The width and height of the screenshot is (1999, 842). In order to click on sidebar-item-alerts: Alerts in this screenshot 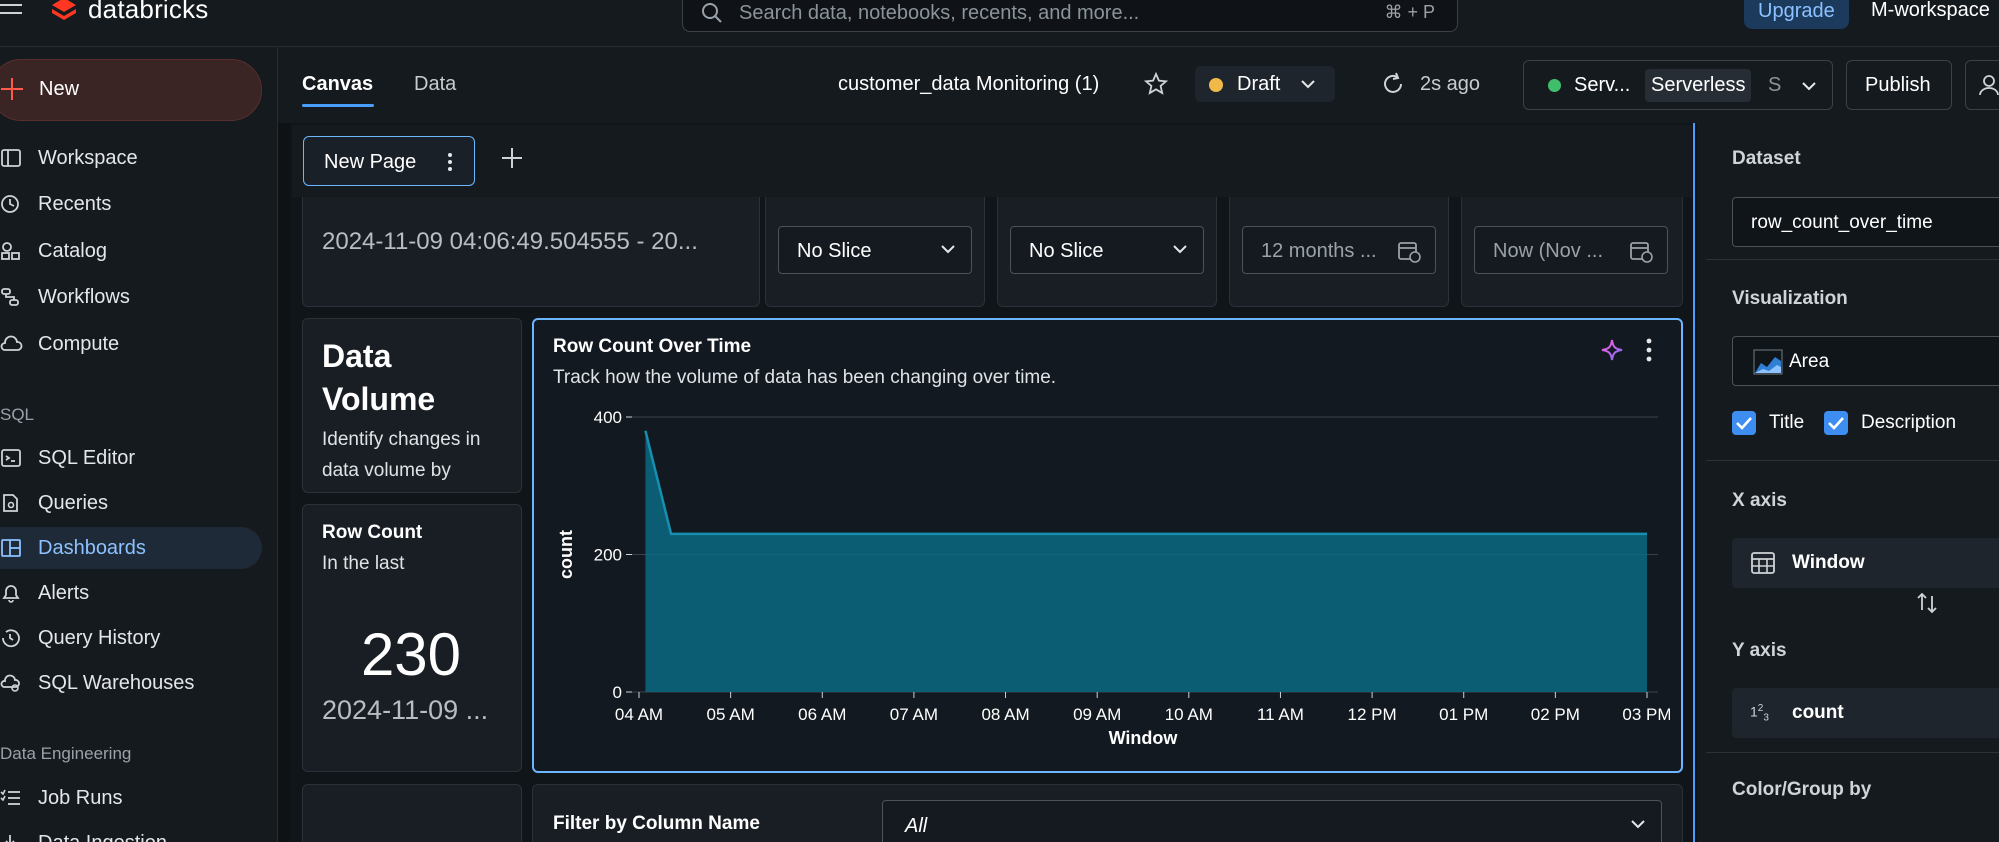, I will do `click(131, 593)`.